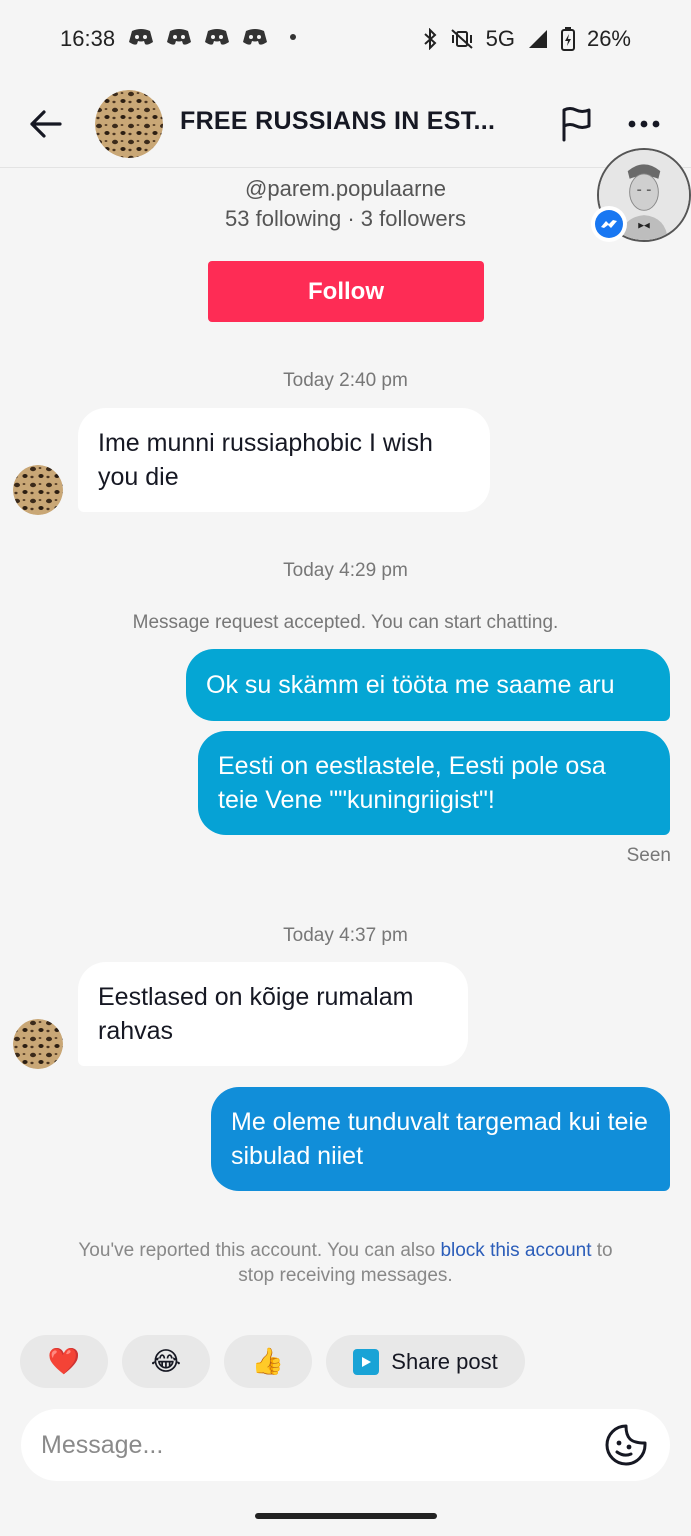 This screenshot has width=691, height=1536. I want to click on battery-percent: 26%, so click(608, 38).